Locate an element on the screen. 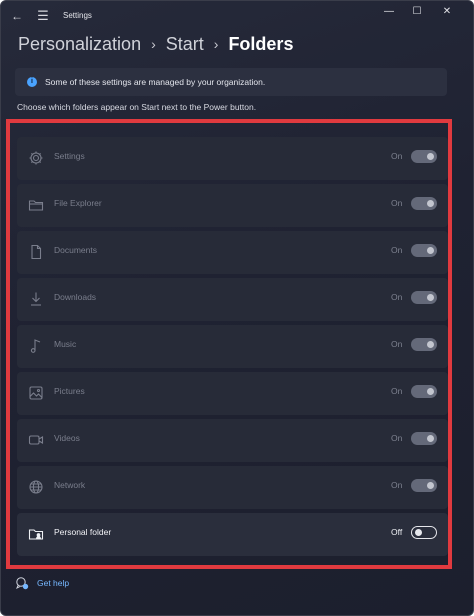  breadcrumb: Personalization › Start › Folders is located at coordinates (155, 44).